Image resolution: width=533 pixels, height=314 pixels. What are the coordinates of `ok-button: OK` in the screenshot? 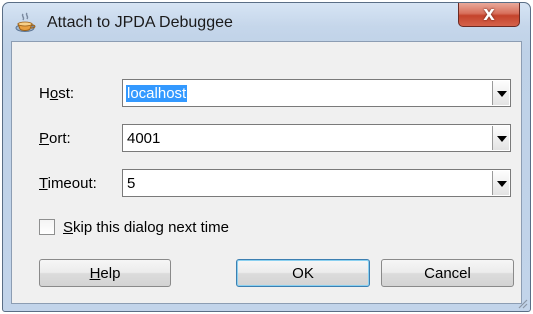 It's located at (303, 273).